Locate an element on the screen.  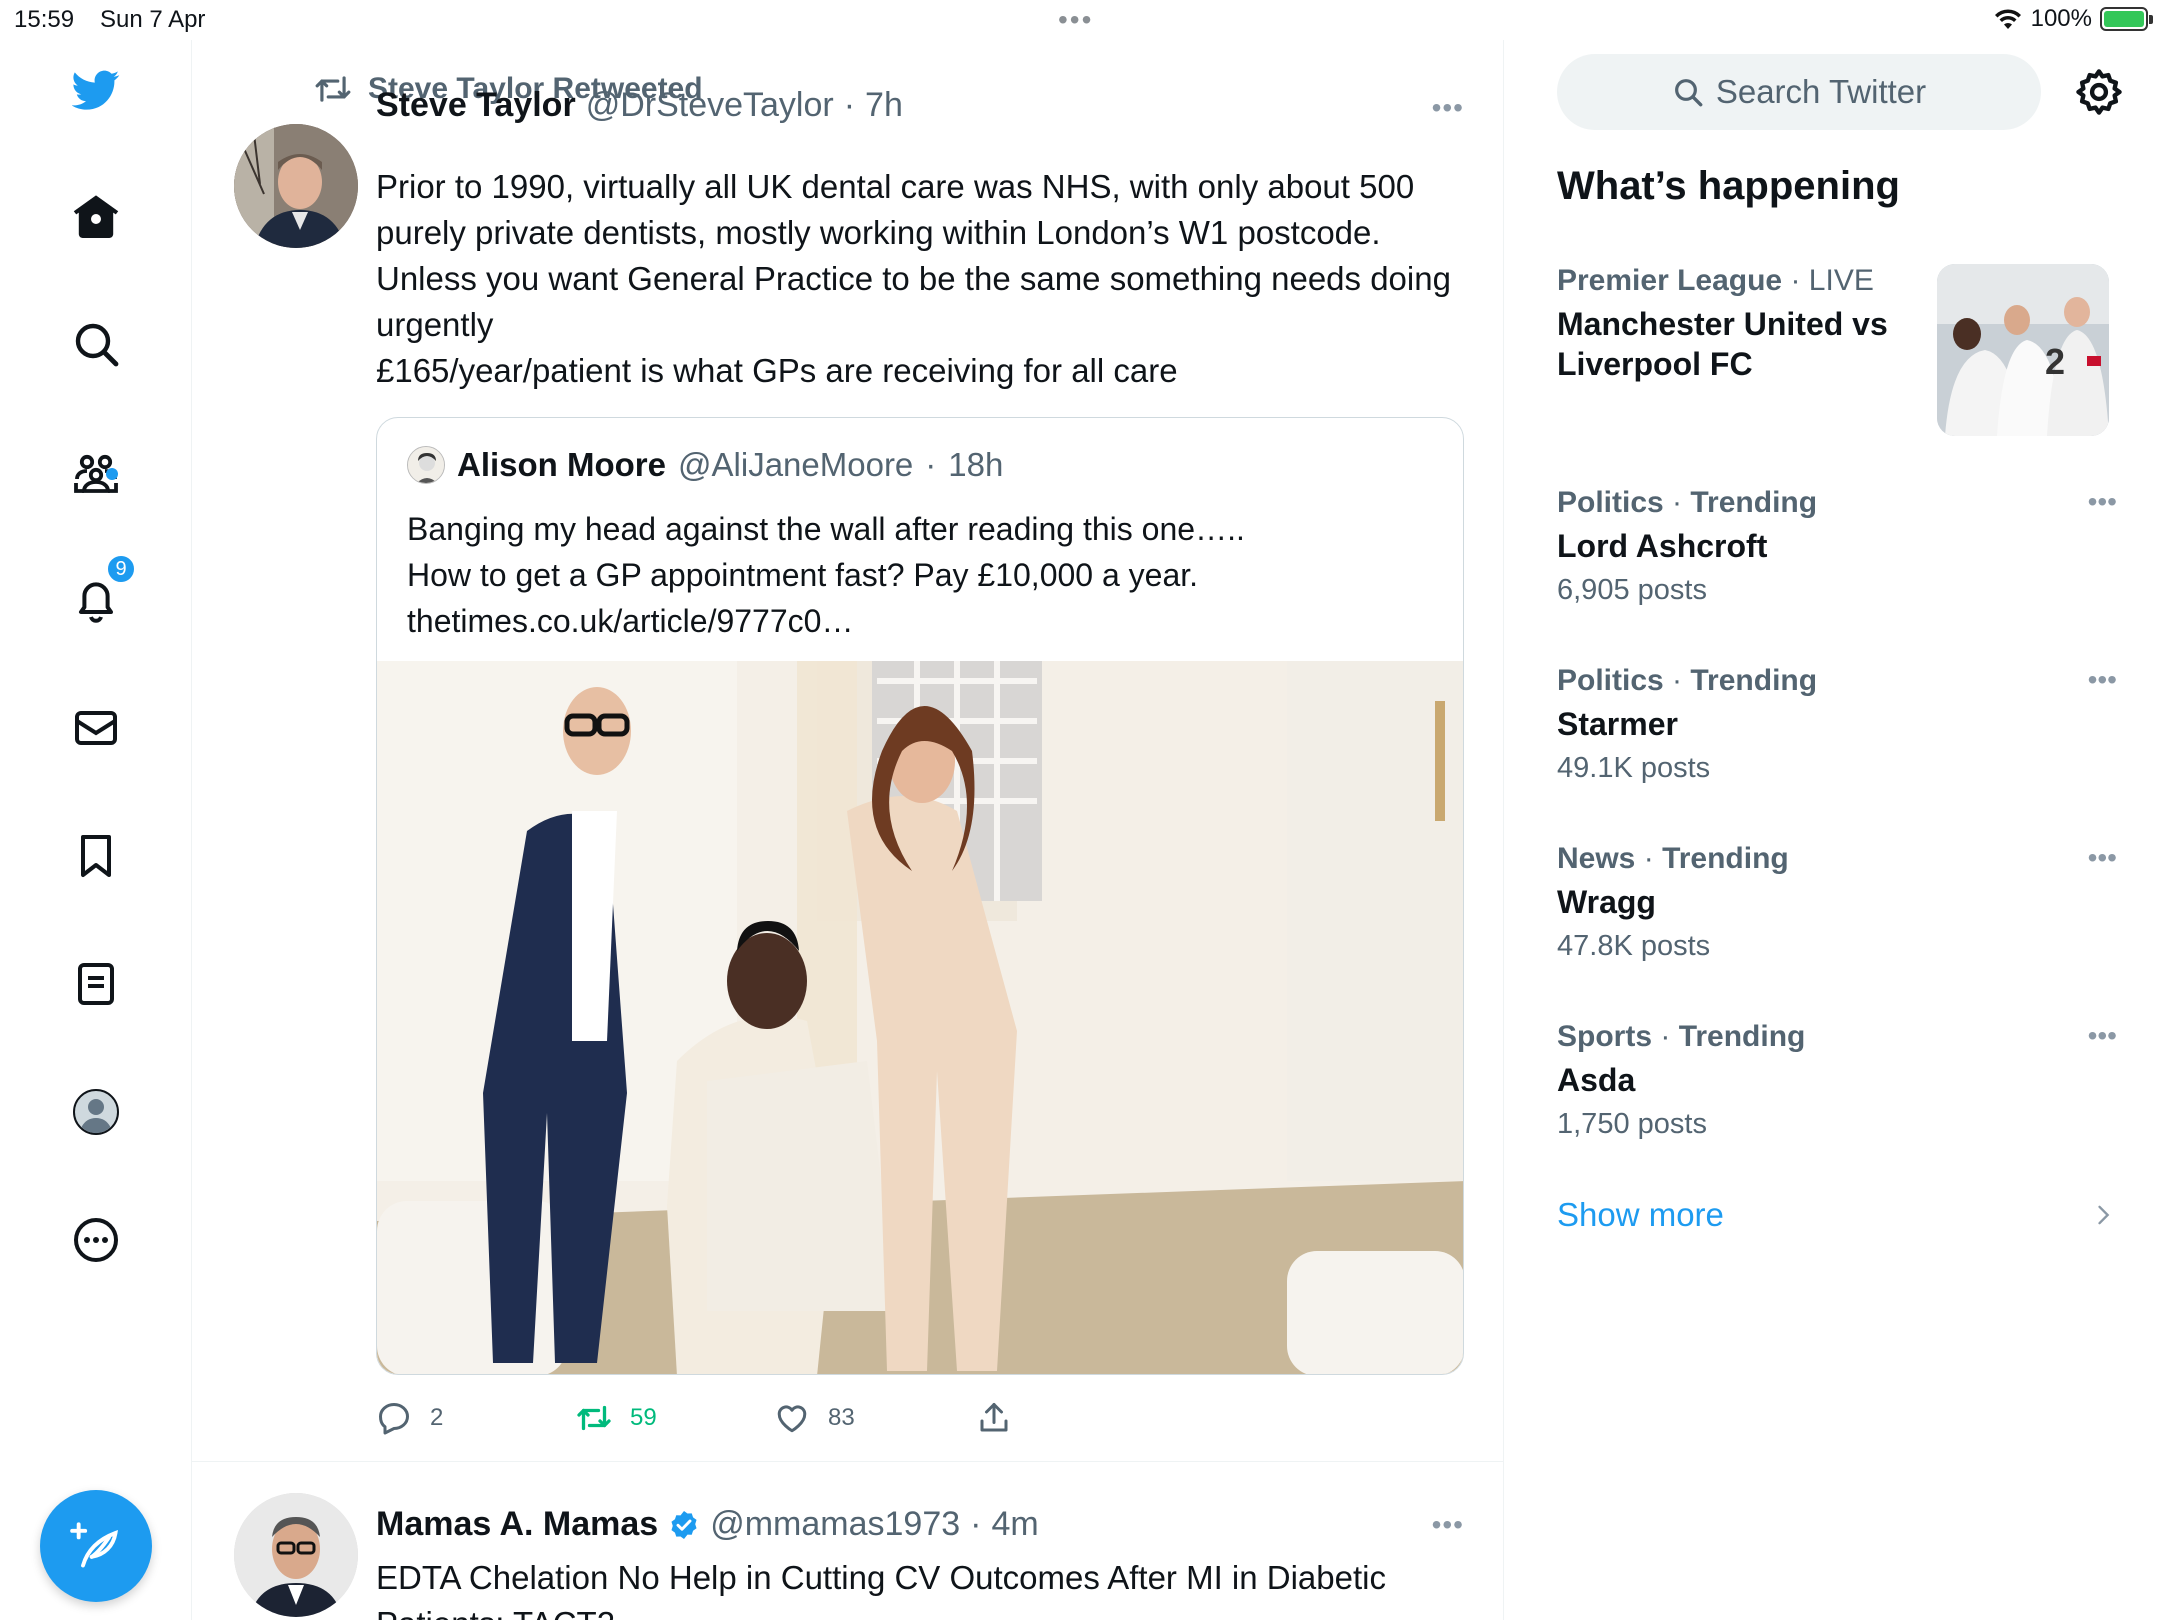
search-input: Search Twitter is located at coordinates (1799, 92).